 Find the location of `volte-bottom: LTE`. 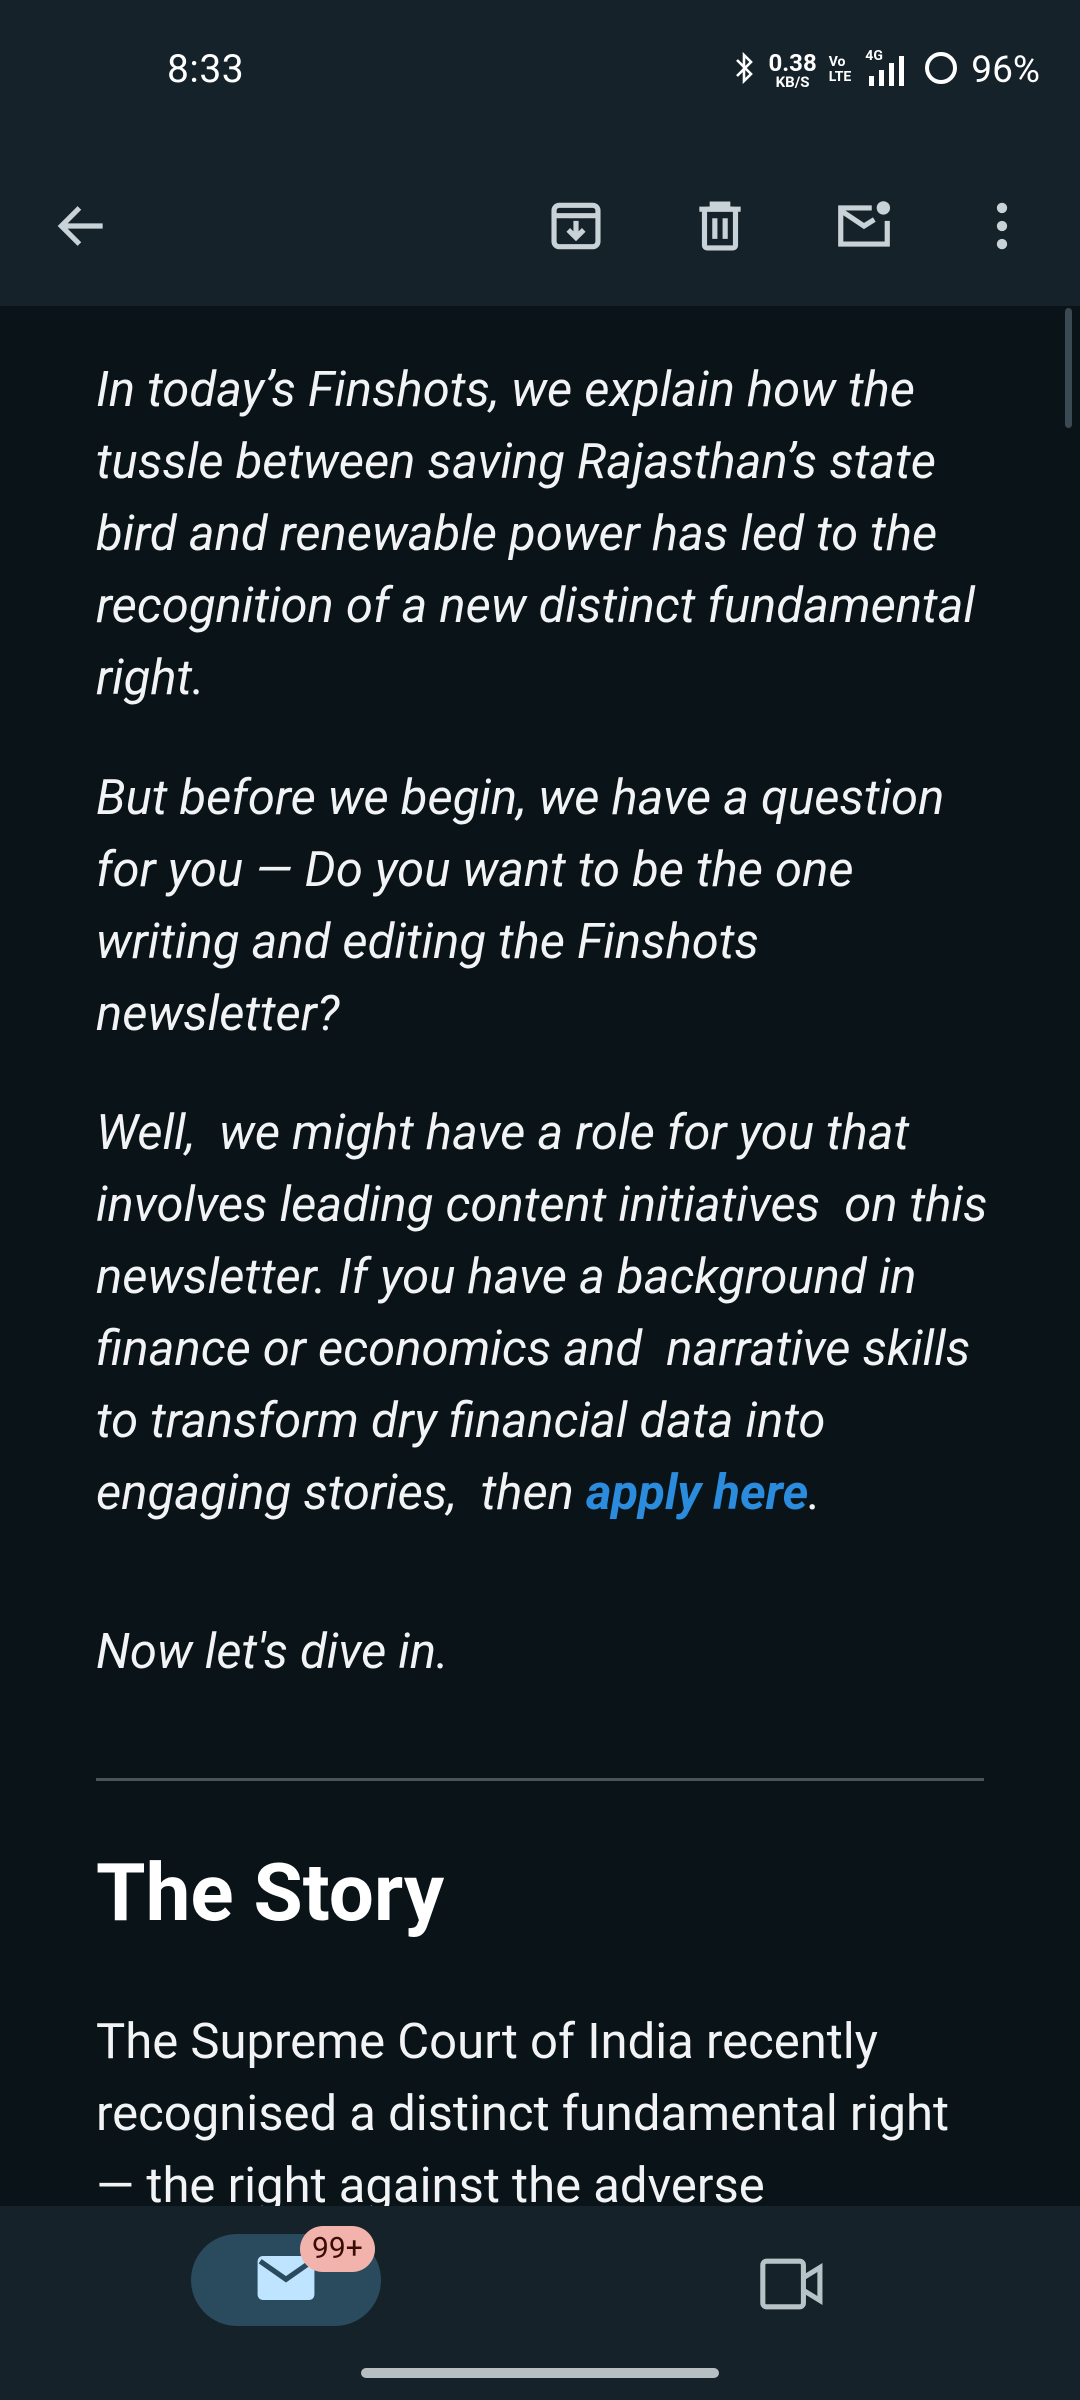

volte-bottom: LTE is located at coordinates (840, 77).